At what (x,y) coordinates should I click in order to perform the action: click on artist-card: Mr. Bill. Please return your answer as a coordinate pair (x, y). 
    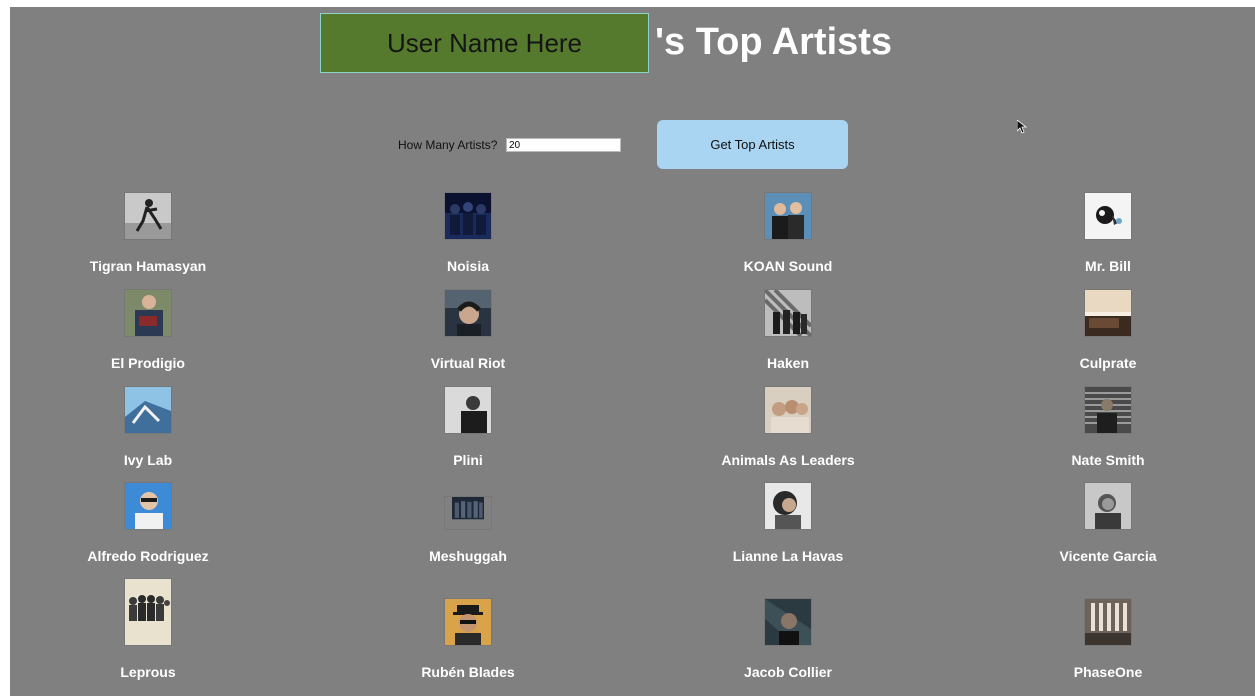
    Looking at the image, I should click on (1108, 233).